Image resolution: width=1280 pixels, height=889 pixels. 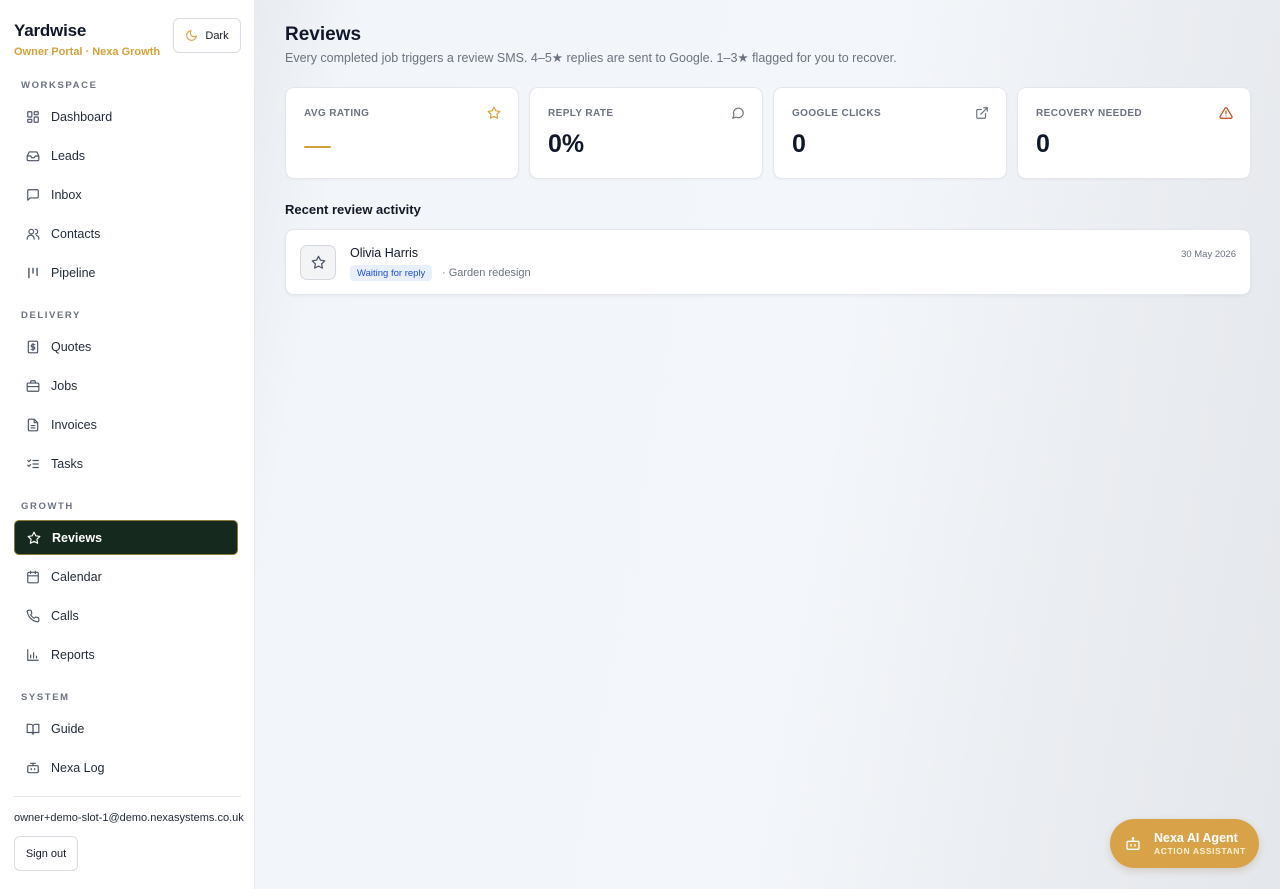 What do you see at coordinates (33, 576) in the screenshot?
I see `calendar-icon` at bounding box center [33, 576].